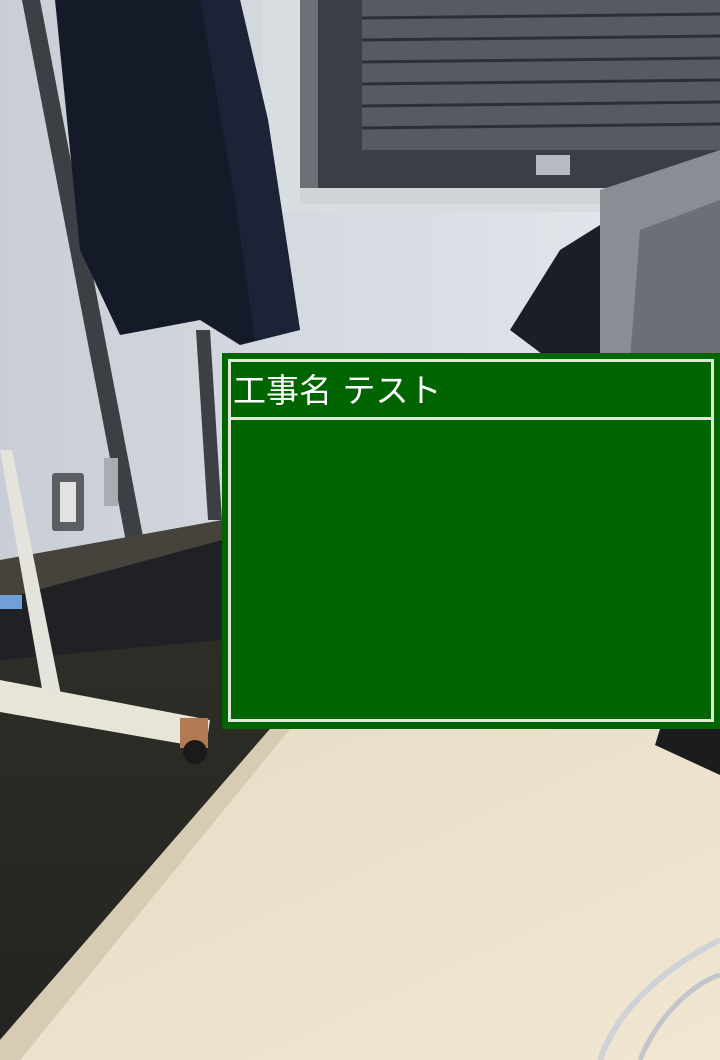 Image resolution: width=720 pixels, height=1060 pixels. I want to click on construction-name-label: 工事名, so click(282, 390).